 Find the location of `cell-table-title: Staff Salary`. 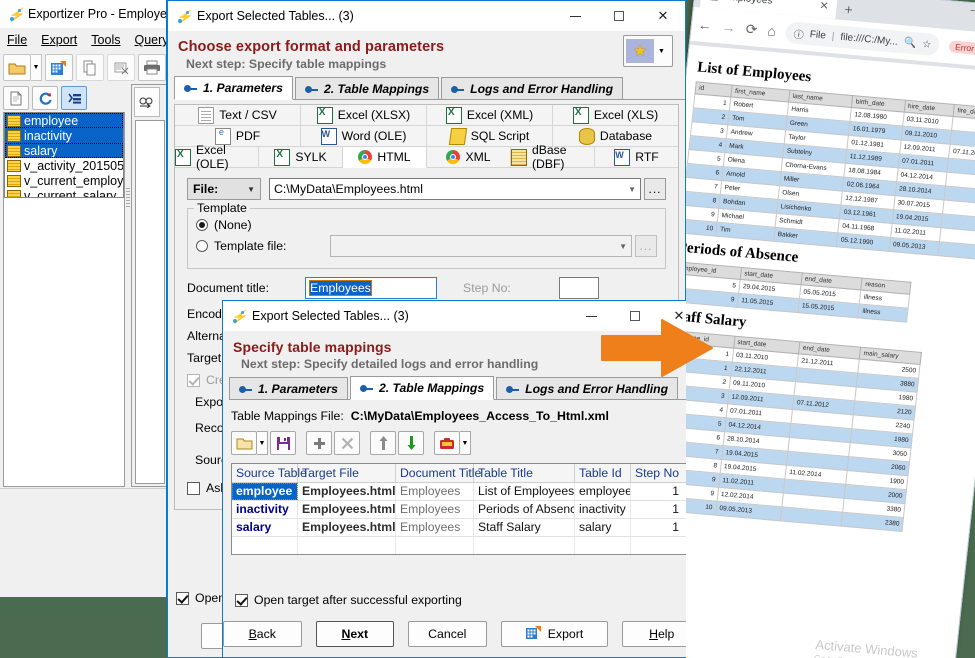

cell-table-title: Staff Salary is located at coordinates (524, 527).